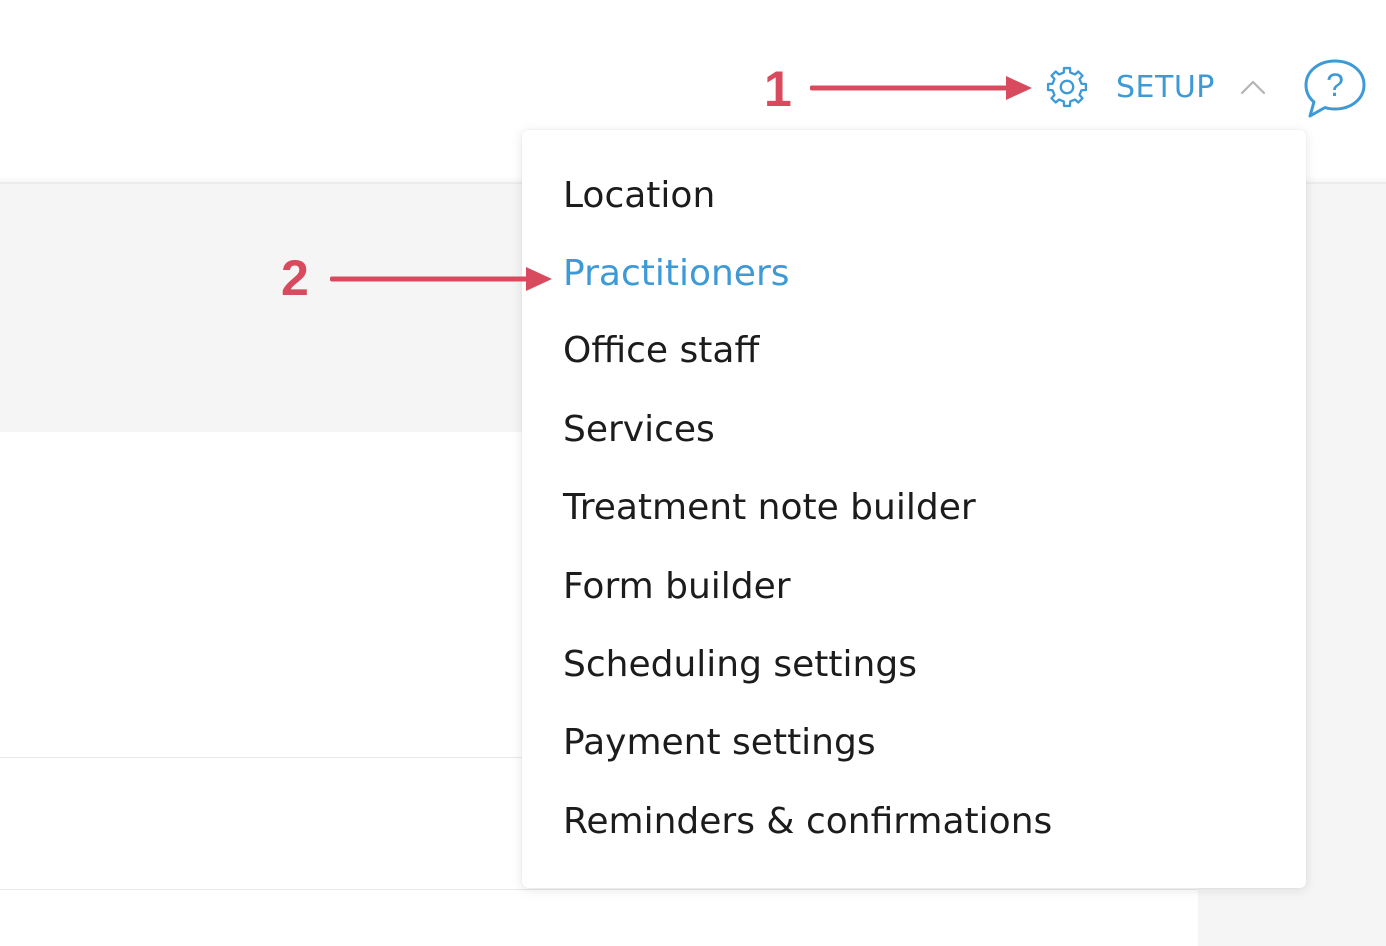 The image size is (1386, 946). What do you see at coordinates (599, 889) in the screenshot?
I see `row-divider` at bounding box center [599, 889].